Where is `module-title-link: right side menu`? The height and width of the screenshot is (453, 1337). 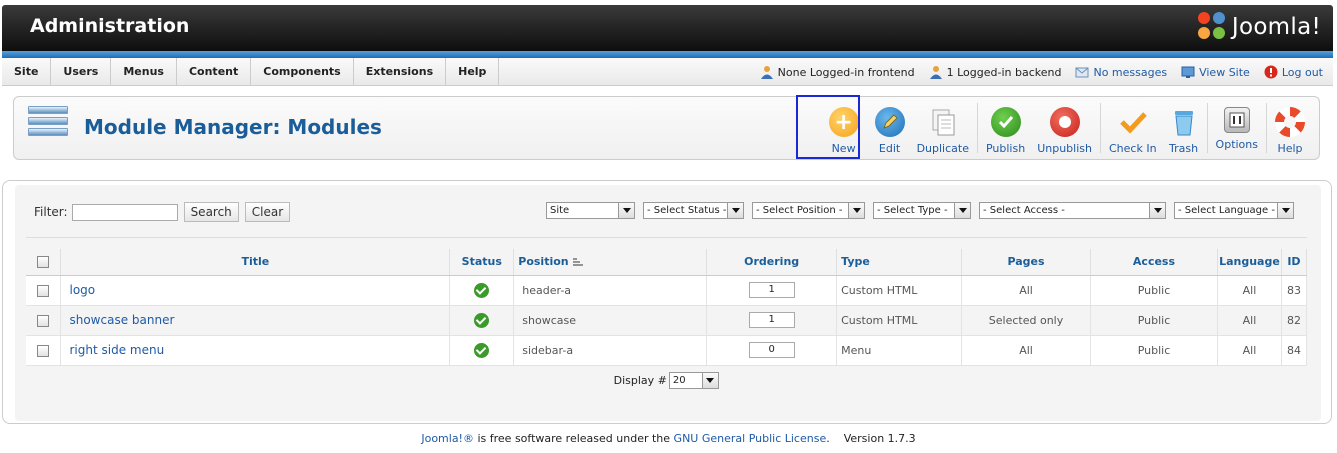
module-title-link: right side menu is located at coordinates (112, 350).